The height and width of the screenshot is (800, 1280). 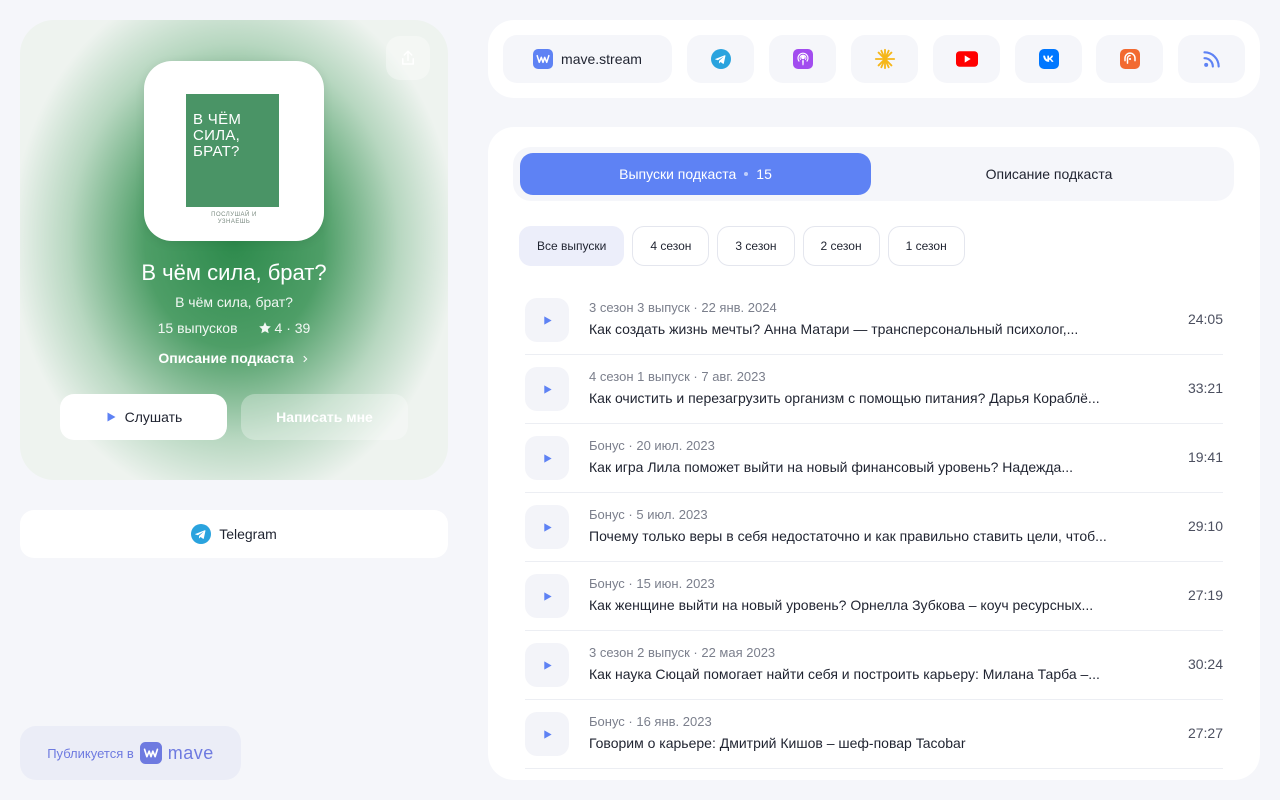 I want to click on telegram-link-label: Telegram, so click(x=248, y=534).